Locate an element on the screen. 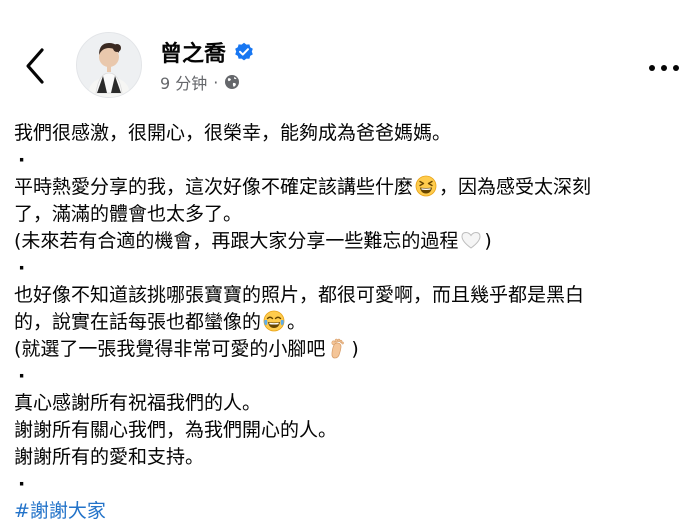 This screenshot has height=525, width=700. post-line: 了，滿滿的體會也太多了。 is located at coordinates (128, 214).